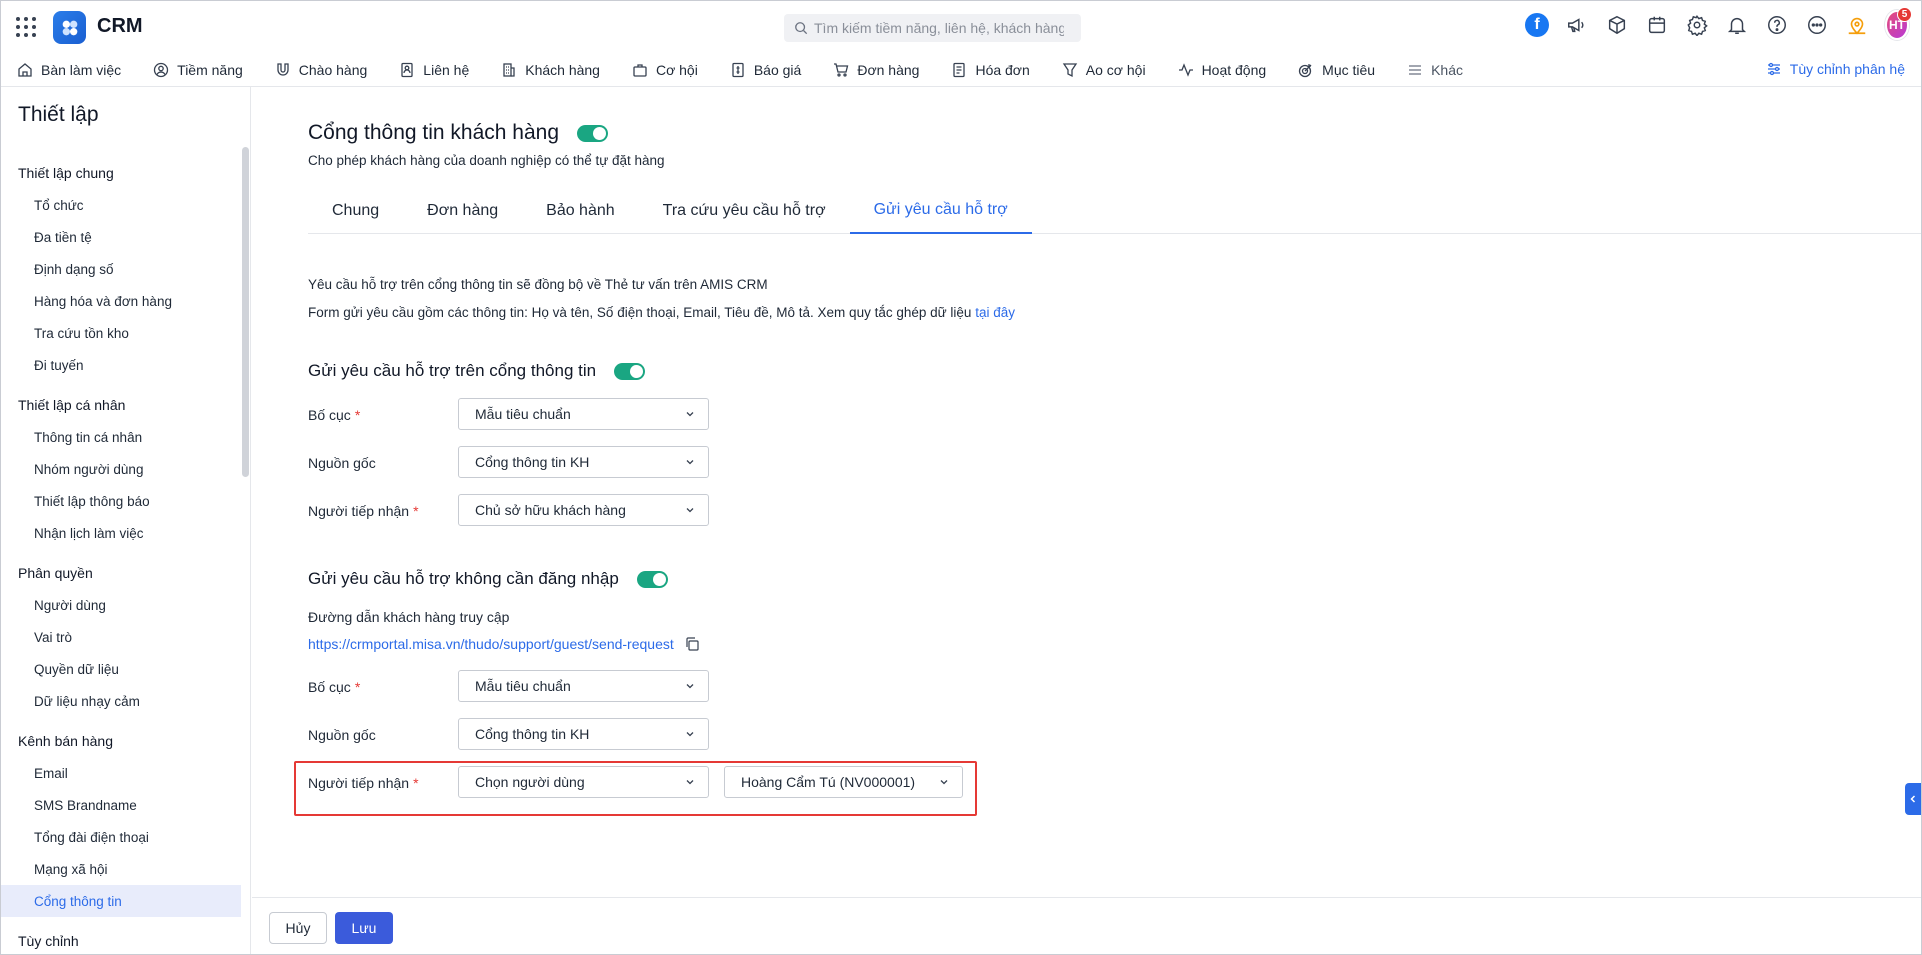 The image size is (1922, 955). Describe the element at coordinates (876, 70) in the screenshot. I see `nav-item-don-hang: Đơn hàng` at that location.